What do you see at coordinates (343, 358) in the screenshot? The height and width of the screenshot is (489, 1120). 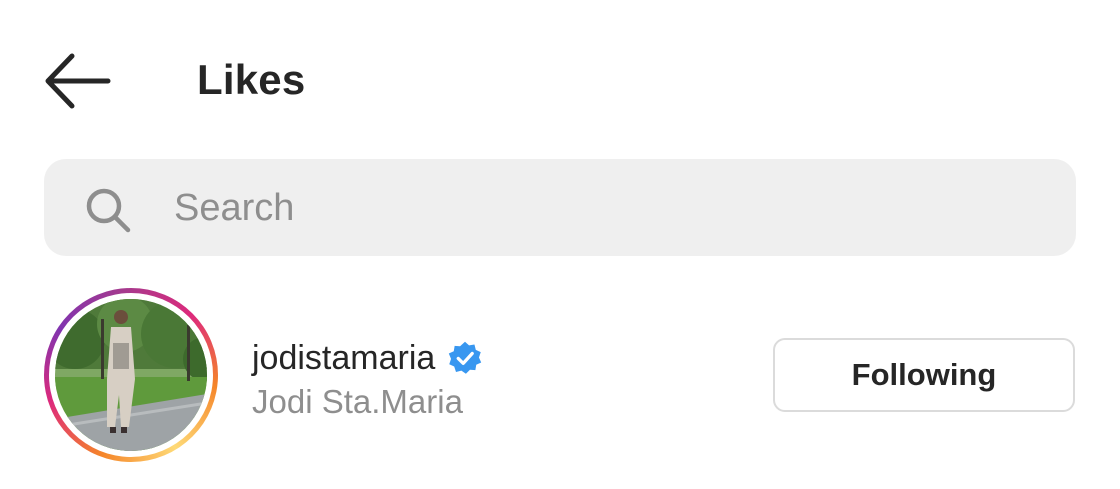 I see `username: jodistamaria` at bounding box center [343, 358].